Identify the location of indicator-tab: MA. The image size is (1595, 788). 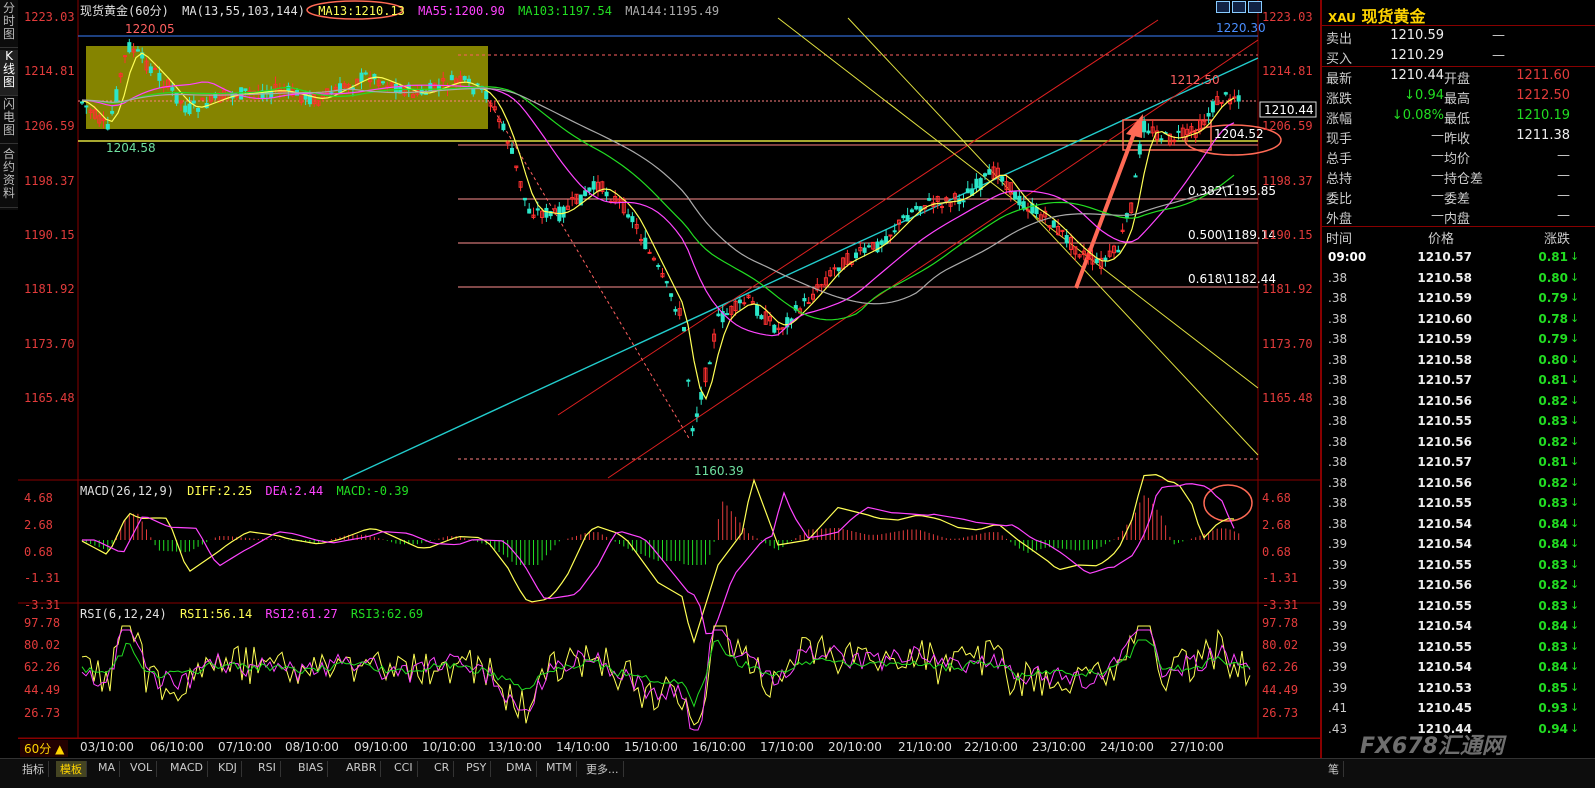
(107, 769).